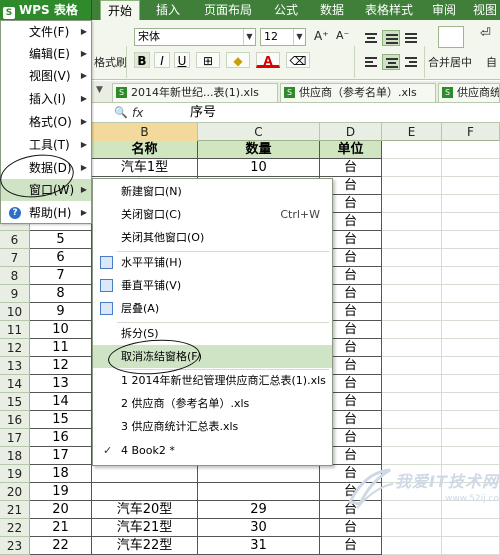  What do you see at coordinates (15, 330) in the screenshot?
I see `row-header: 11` at bounding box center [15, 330].